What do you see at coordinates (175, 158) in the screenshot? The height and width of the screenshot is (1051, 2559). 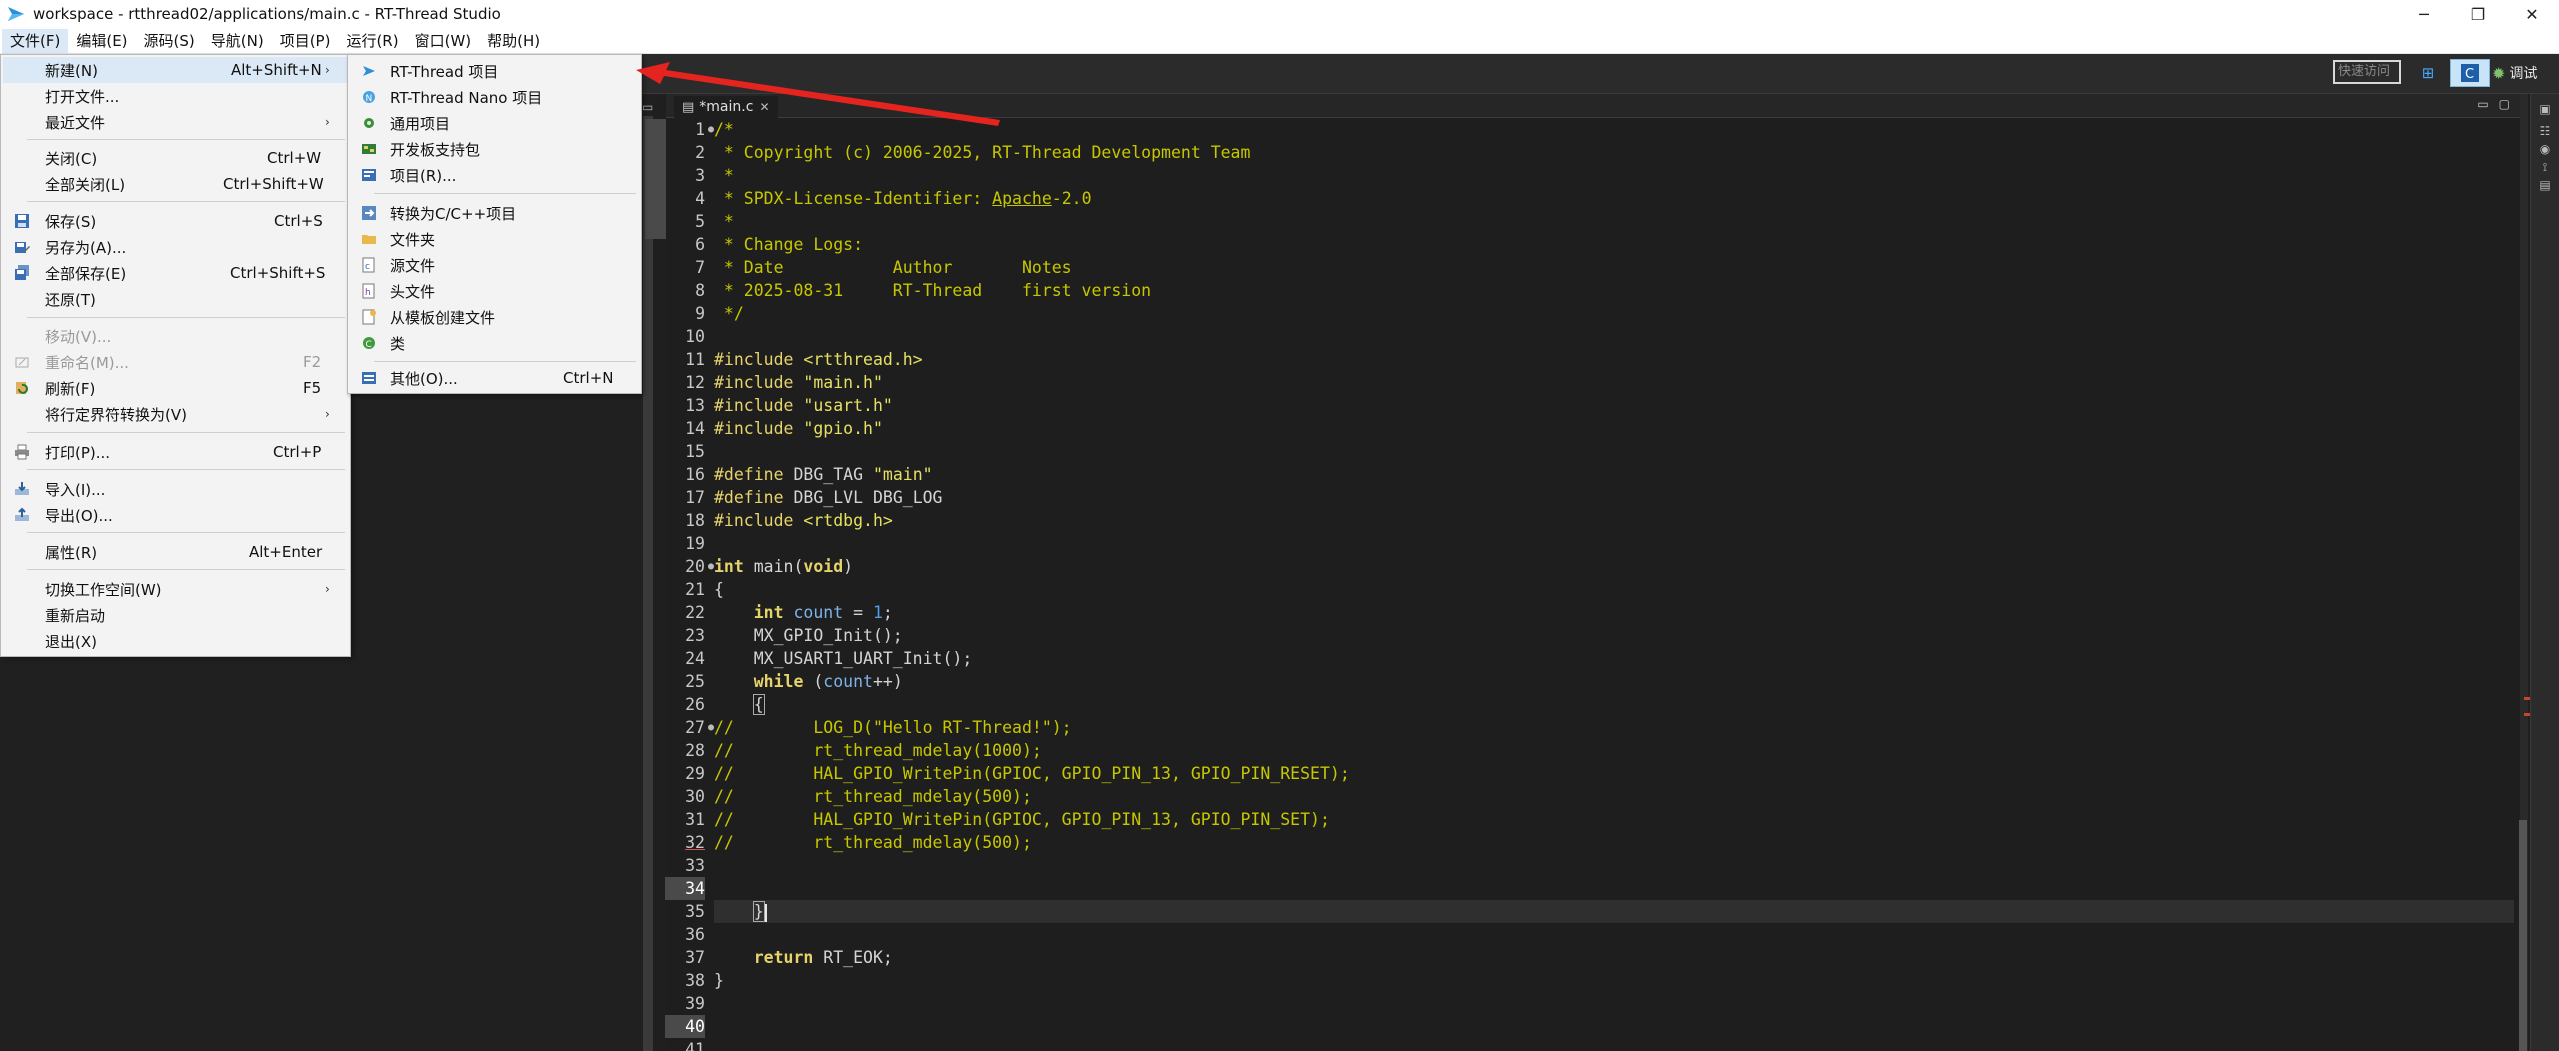 I see `menu-item-close: 关闭(C) Ctrl+W` at bounding box center [175, 158].